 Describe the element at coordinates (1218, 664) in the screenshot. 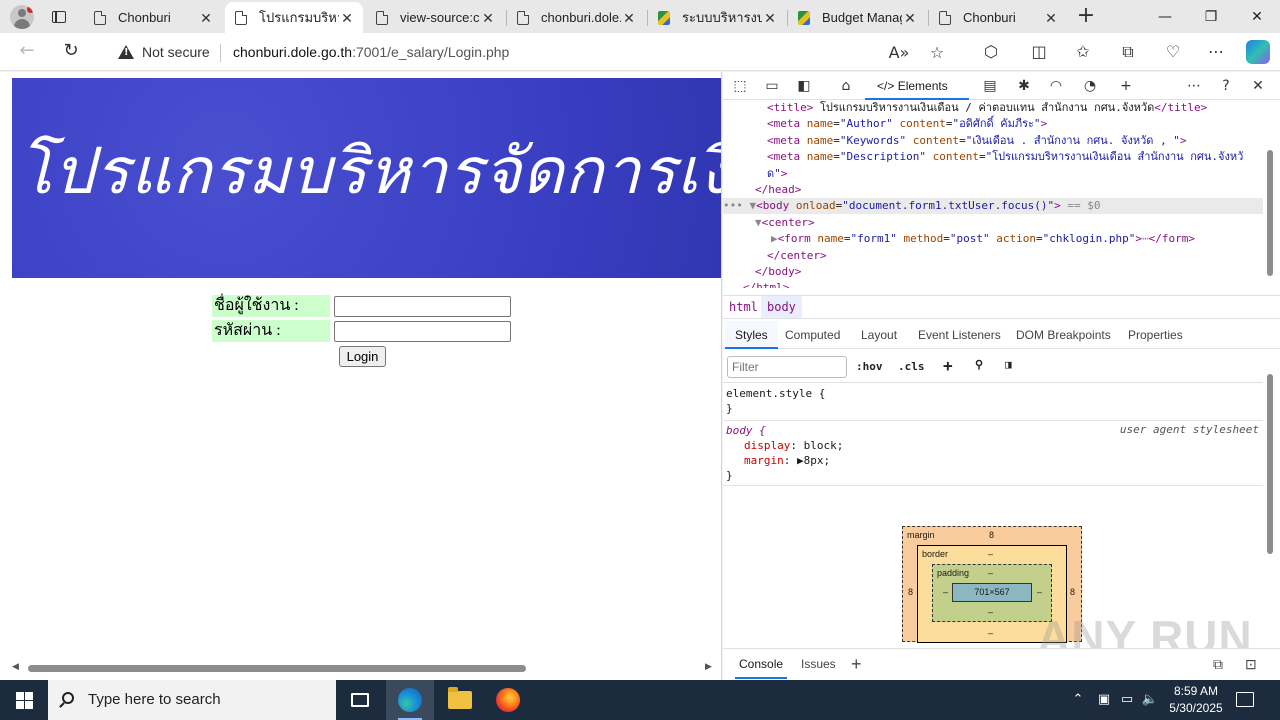

I see `undock-drawer-icon: ⧉` at that location.